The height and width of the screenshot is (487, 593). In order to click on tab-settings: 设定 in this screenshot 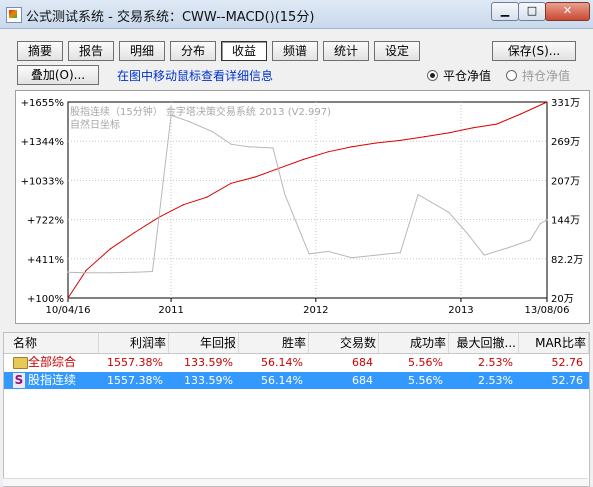, I will do `click(397, 51)`.